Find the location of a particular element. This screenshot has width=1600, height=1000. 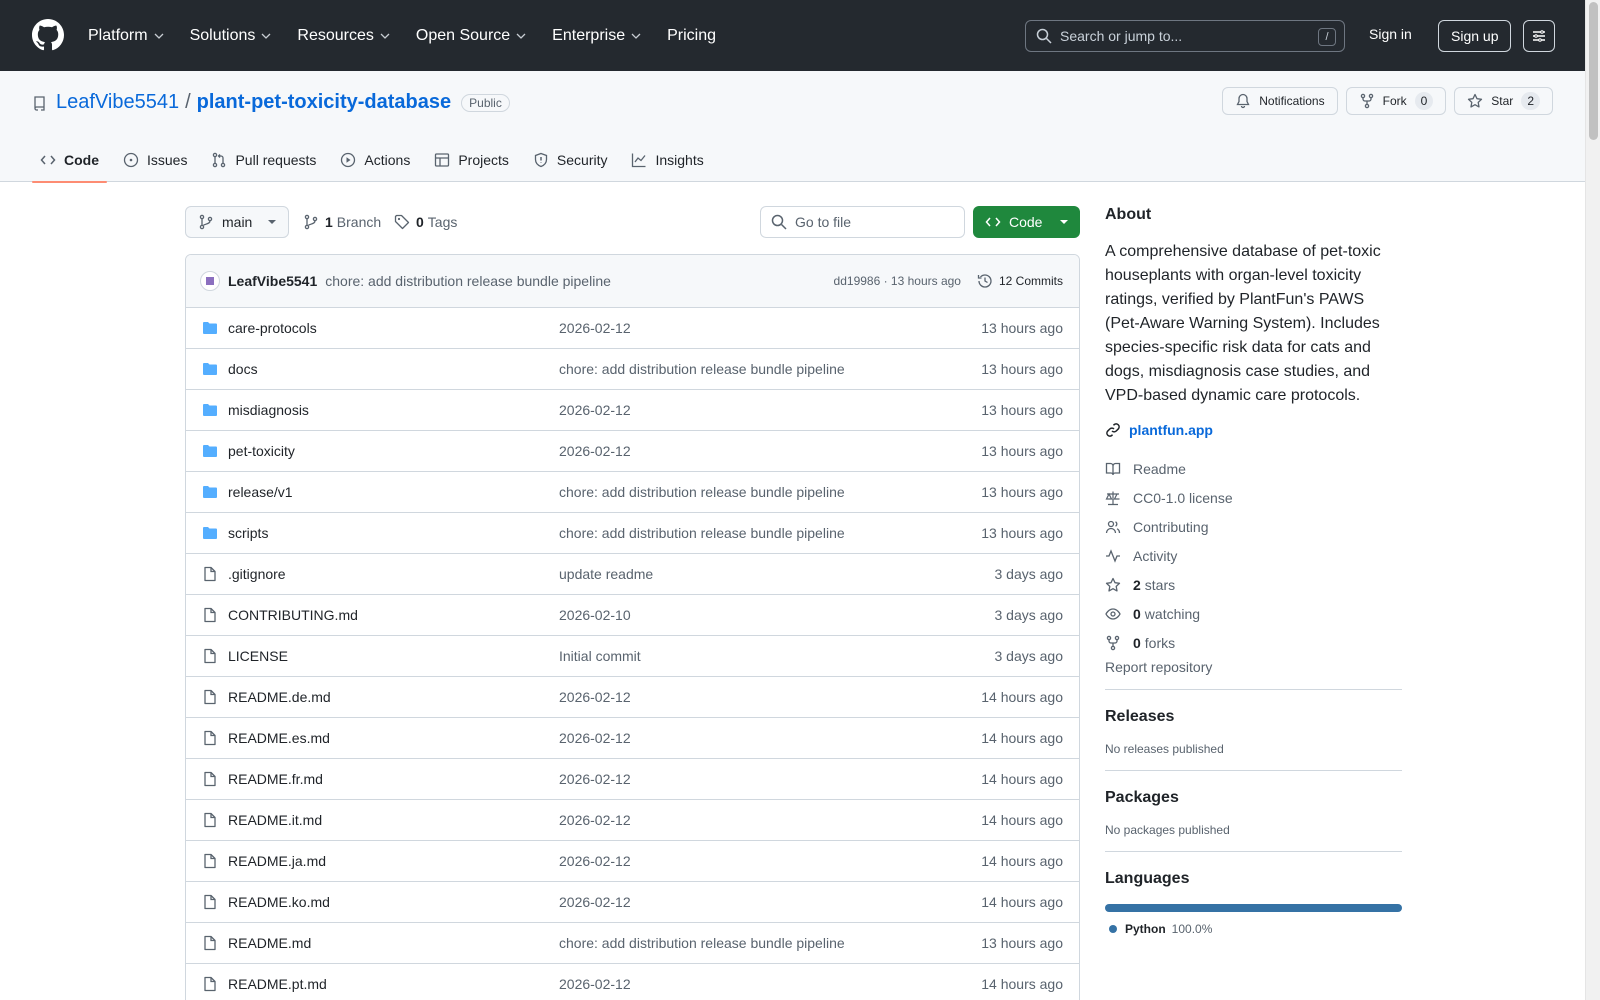

file-row: pet-toxicity 2026-02-12 13 hours ago is located at coordinates (632, 451).